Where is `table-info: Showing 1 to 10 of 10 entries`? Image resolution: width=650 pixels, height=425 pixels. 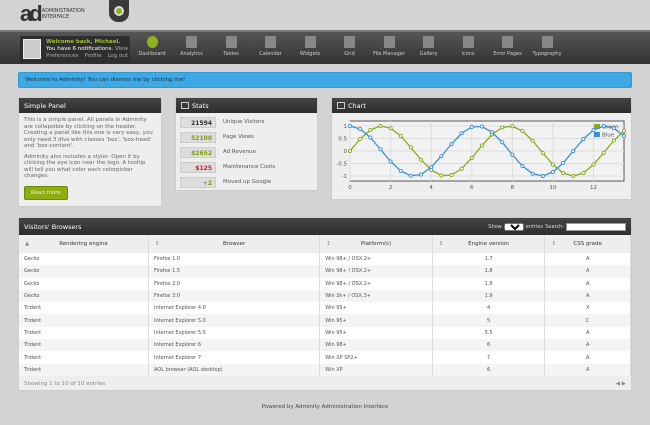
table-info: Showing 1 to 10 of 10 entries is located at coordinates (65, 383).